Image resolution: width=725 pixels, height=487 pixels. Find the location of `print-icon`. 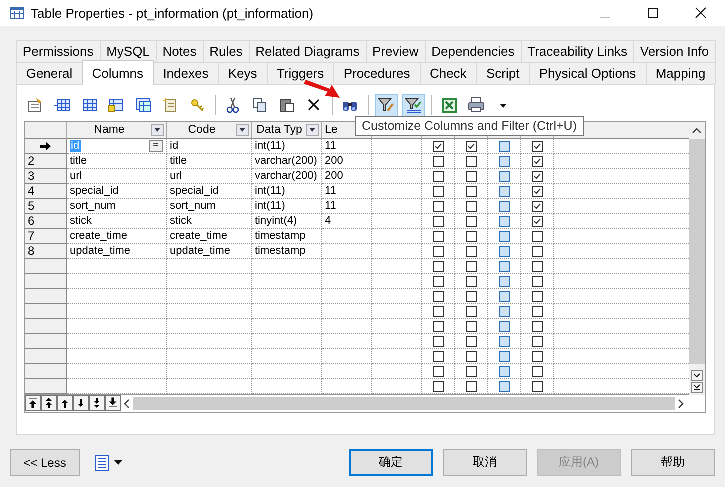

print-icon is located at coordinates (476, 105).